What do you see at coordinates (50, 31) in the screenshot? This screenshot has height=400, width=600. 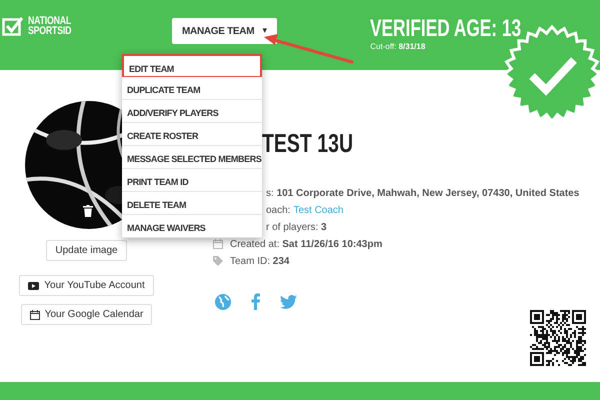 I see `logo-text: SPORTSID` at bounding box center [50, 31].